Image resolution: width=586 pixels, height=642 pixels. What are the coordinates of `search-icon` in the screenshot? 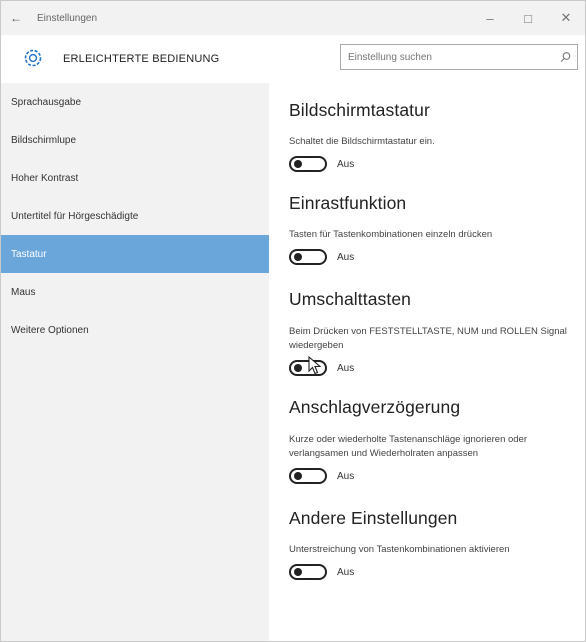 It's located at (566, 57).